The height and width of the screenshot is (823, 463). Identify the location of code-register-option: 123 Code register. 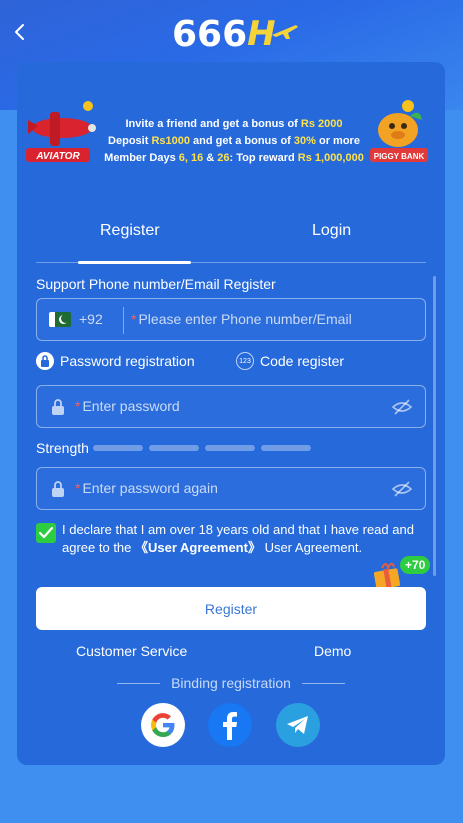
(290, 361).